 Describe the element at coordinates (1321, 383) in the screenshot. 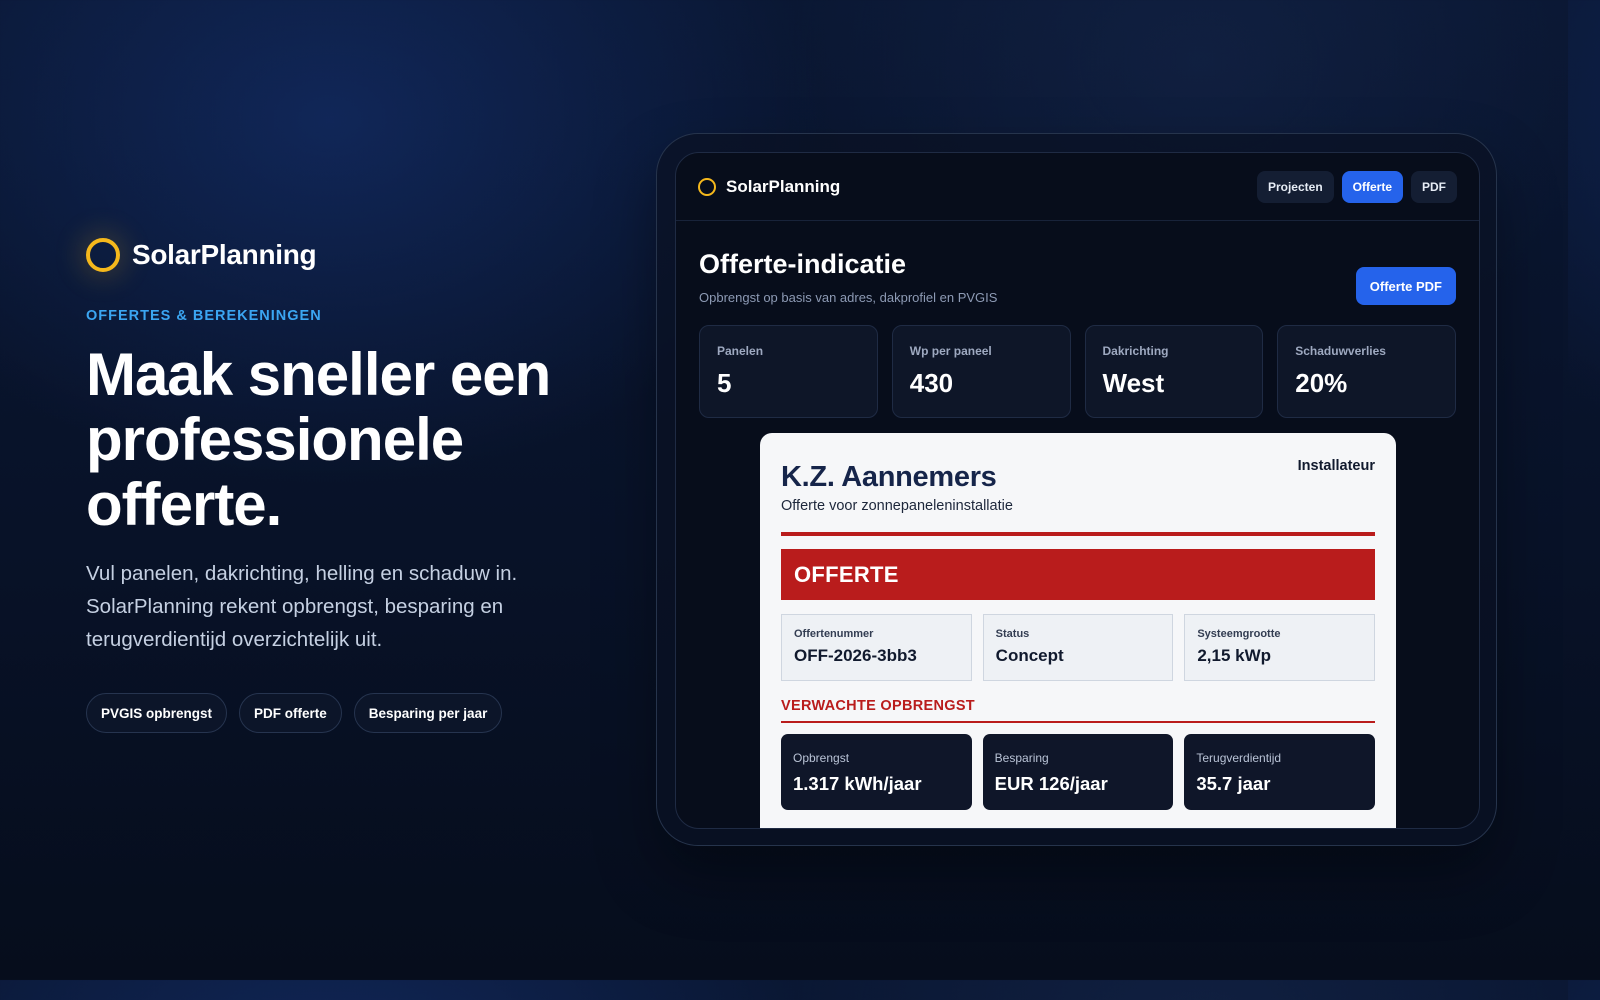

I see `stat-value: 20%` at that location.